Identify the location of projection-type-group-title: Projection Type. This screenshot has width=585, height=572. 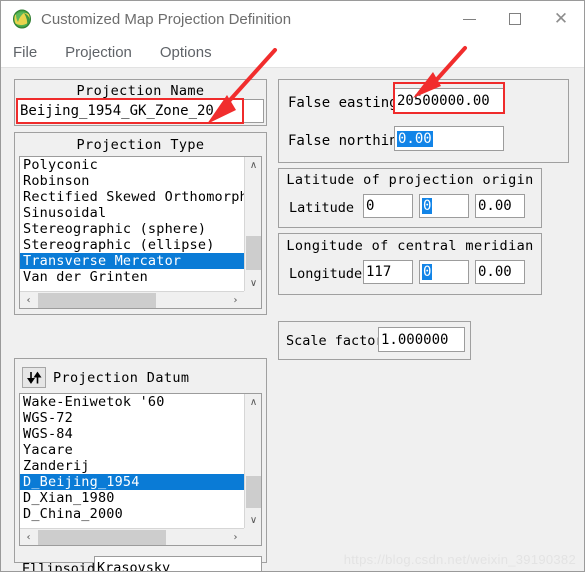
(140, 145).